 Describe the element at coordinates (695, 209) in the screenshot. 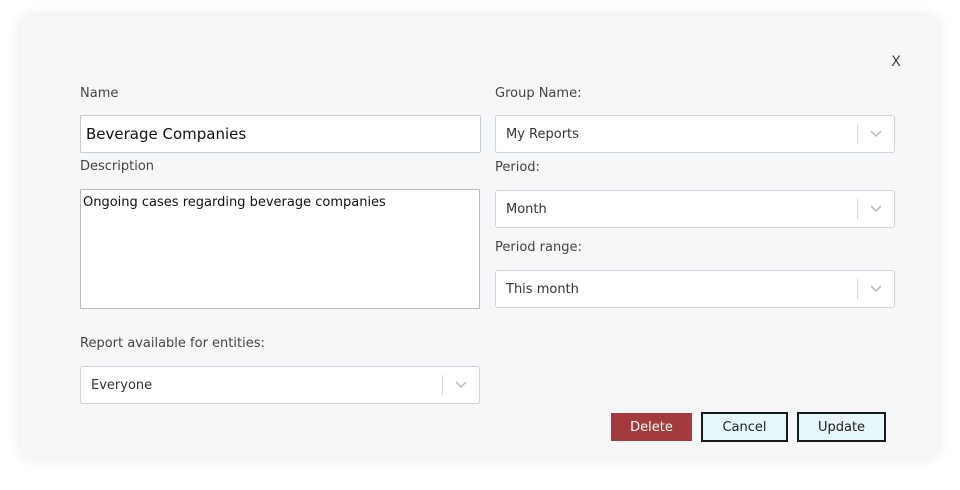

I see `period-select: Month` at that location.